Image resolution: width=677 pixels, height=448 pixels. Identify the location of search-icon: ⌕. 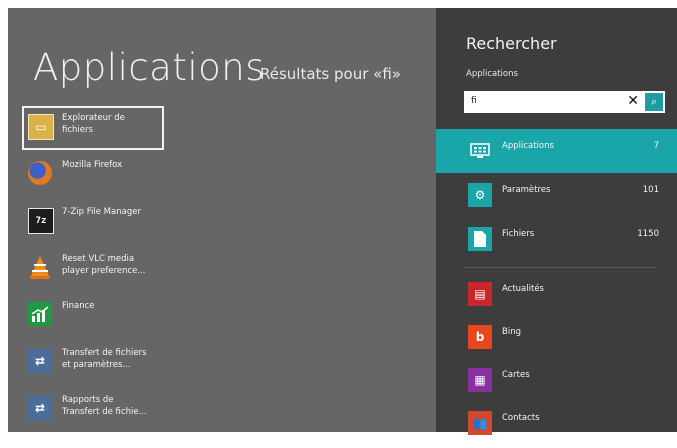
(654, 102).